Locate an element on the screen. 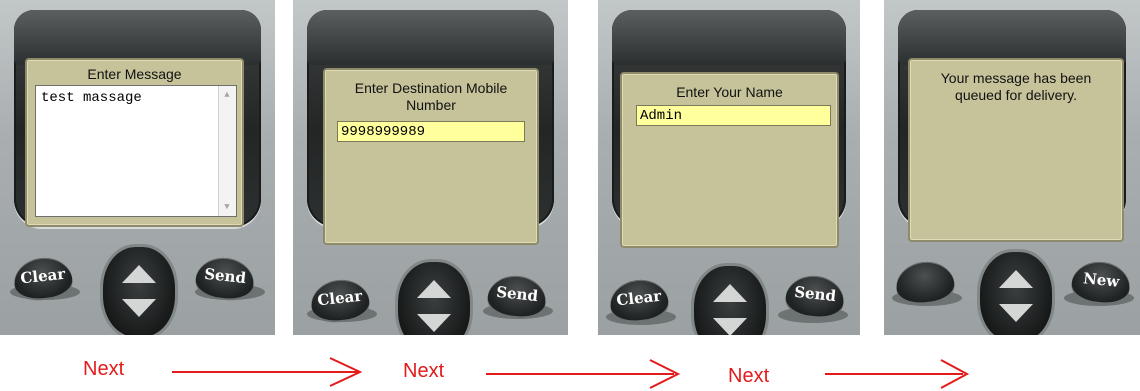 Image resolution: width=1140 pixels, height=391 pixels. phone-screen: Enter Your Name Admin is located at coordinates (729, 160).